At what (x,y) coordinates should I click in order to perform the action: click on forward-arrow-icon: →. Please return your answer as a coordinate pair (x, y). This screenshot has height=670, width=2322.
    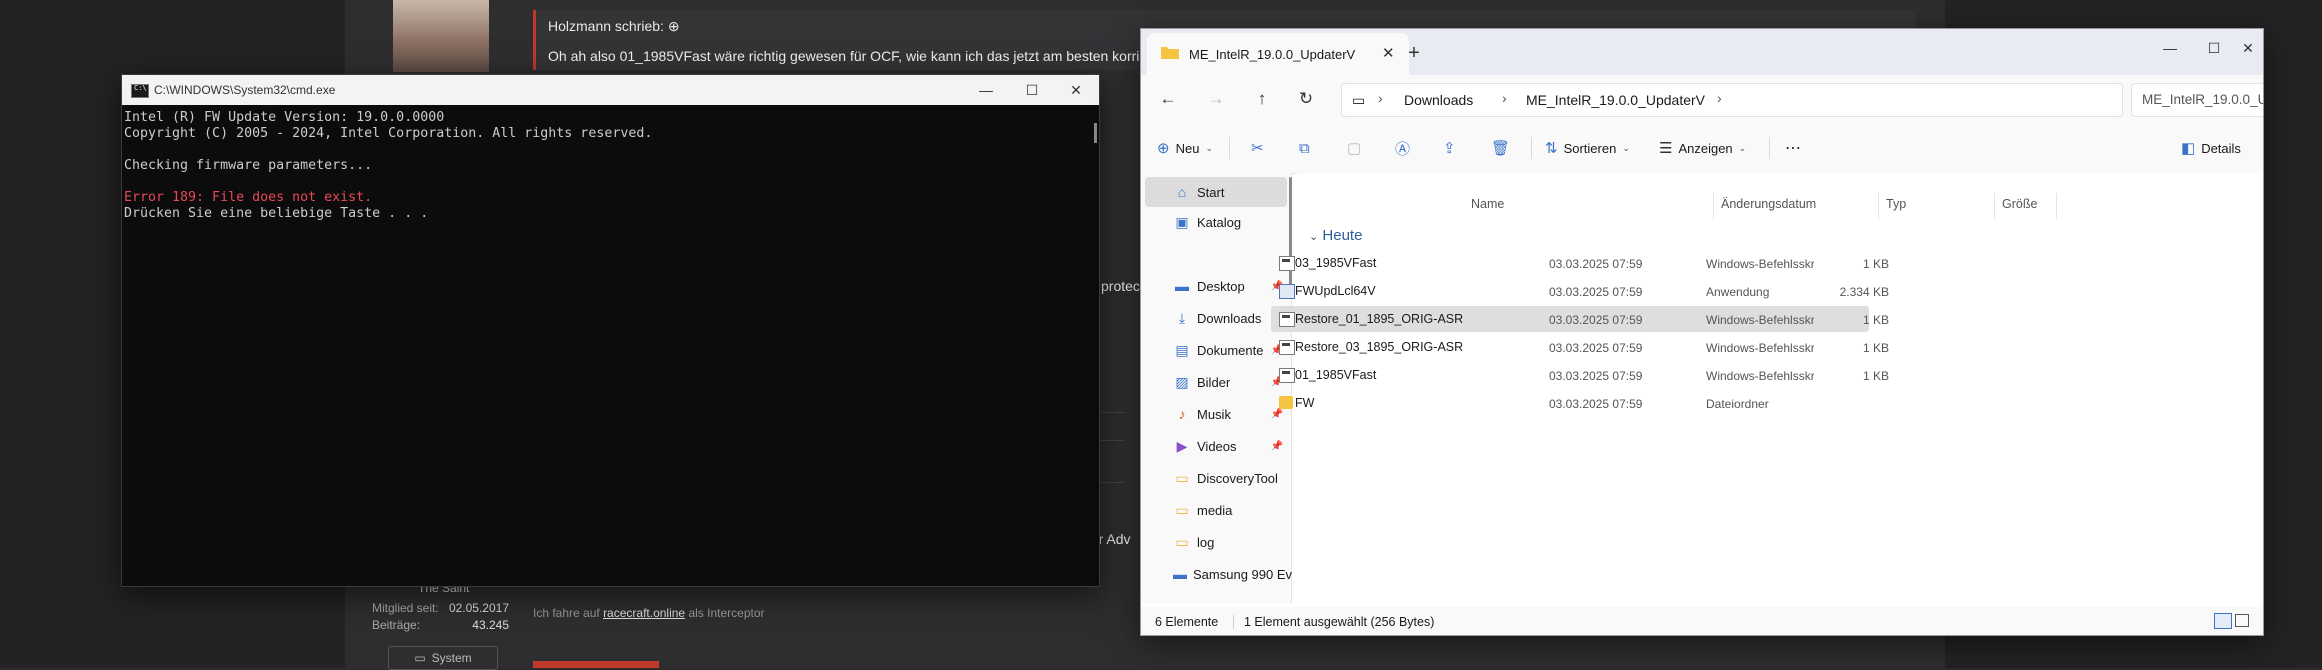
    Looking at the image, I should click on (1216, 99).